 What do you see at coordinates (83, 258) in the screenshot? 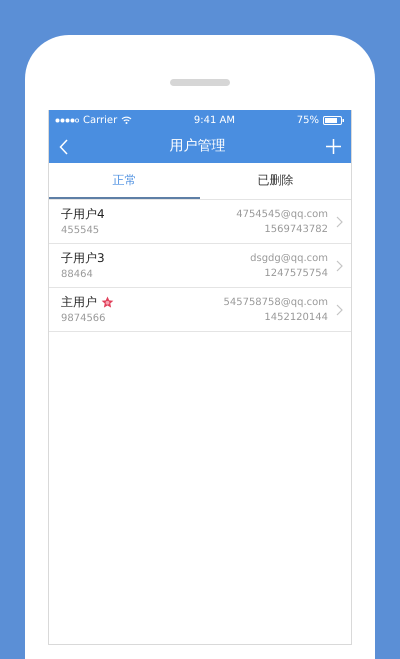
I see `user-name: 子用户3` at bounding box center [83, 258].